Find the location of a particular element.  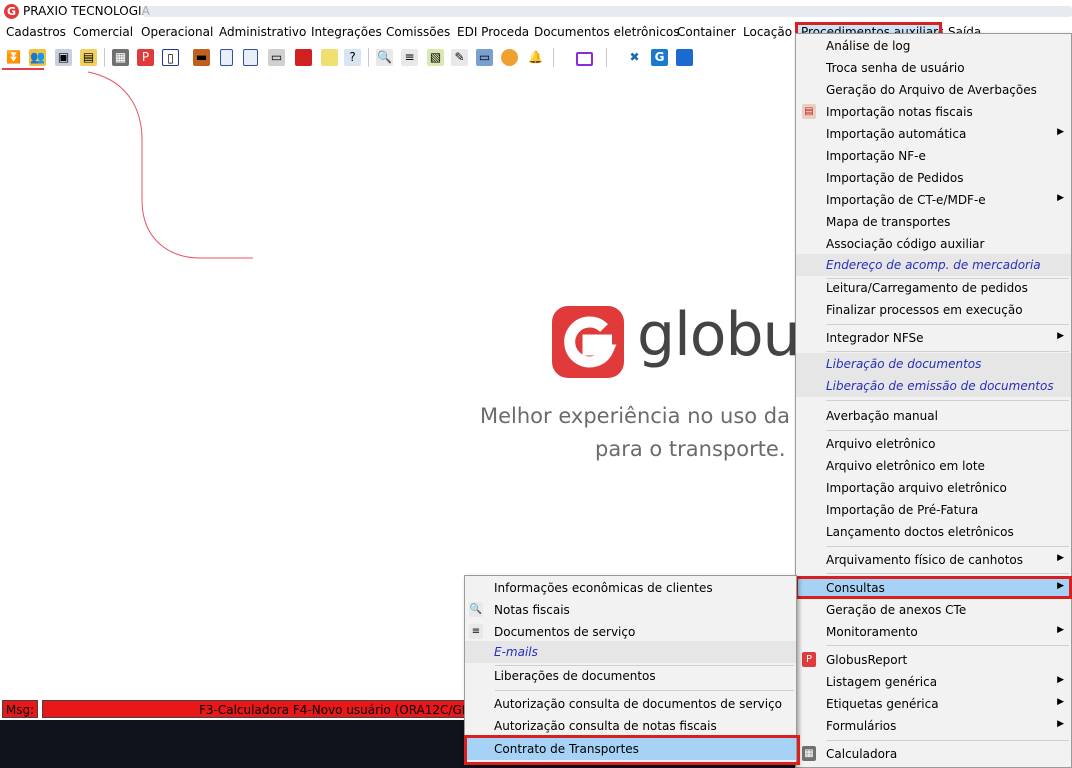

menu-item-monitoramento: Monitoramento ▶ is located at coordinates (933, 632).